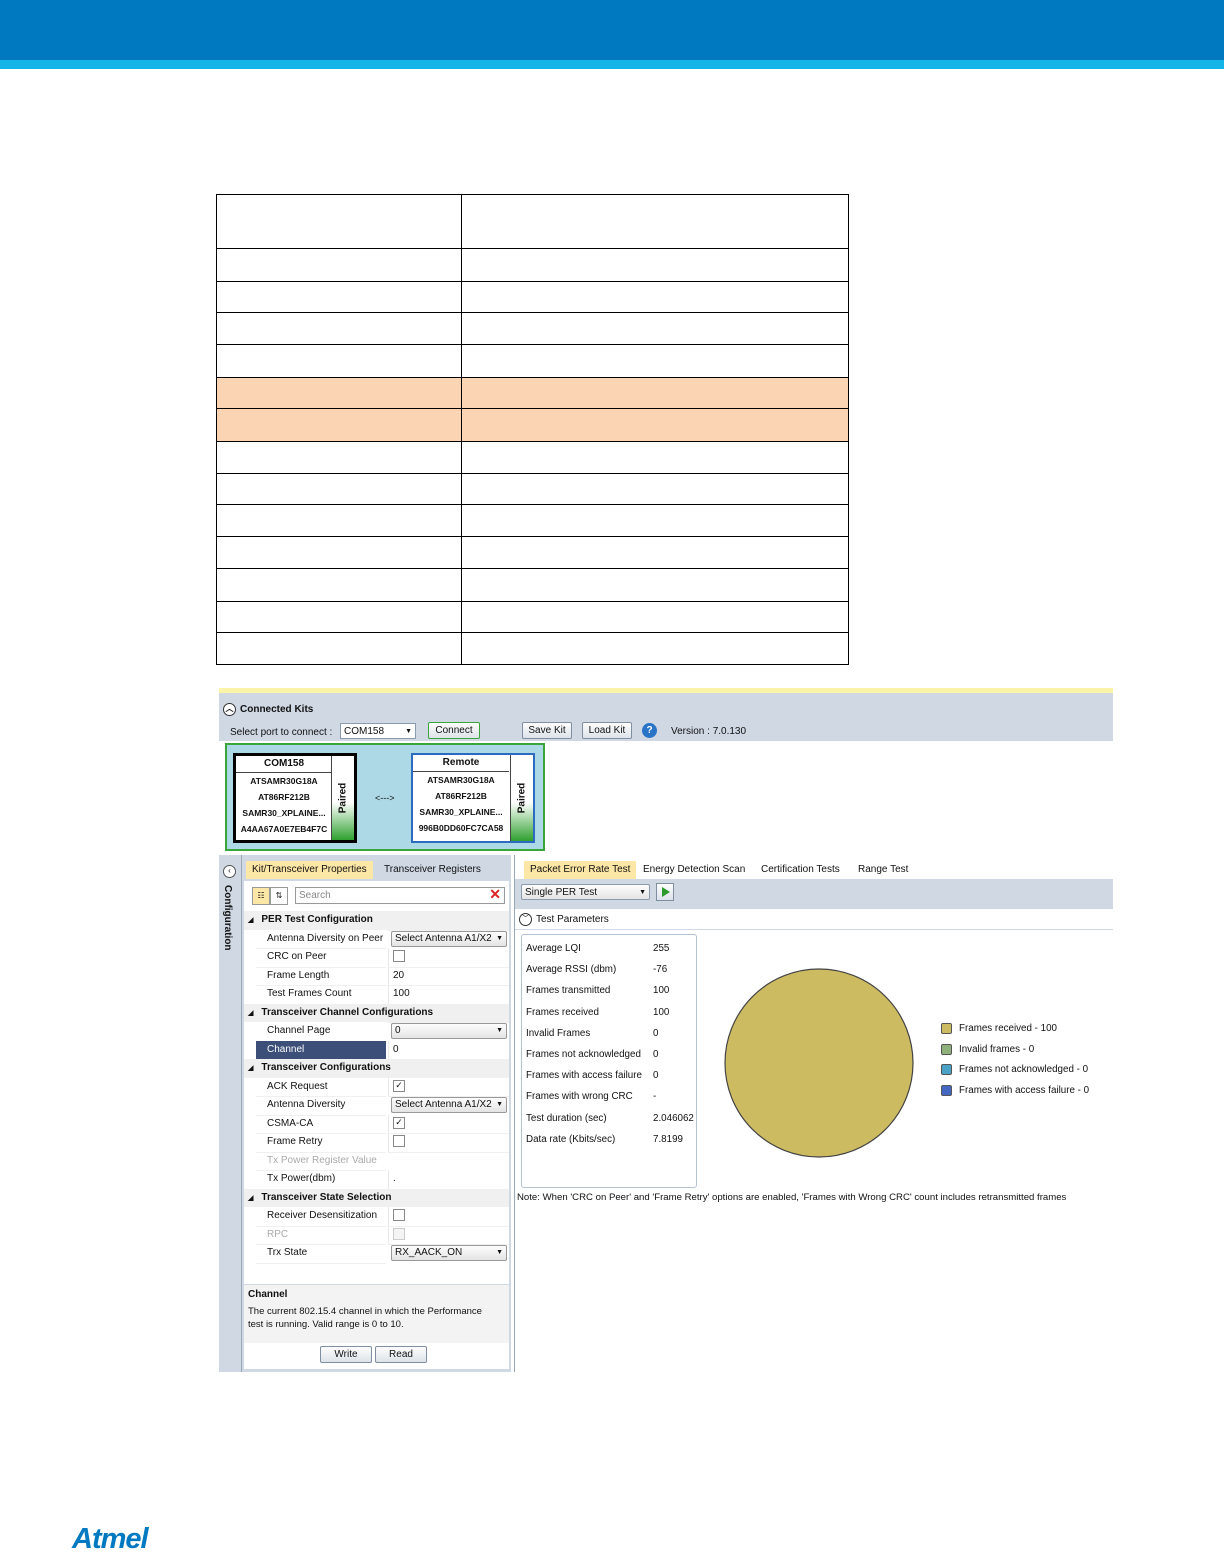  I want to click on property-text-value: 100, so click(401, 993).